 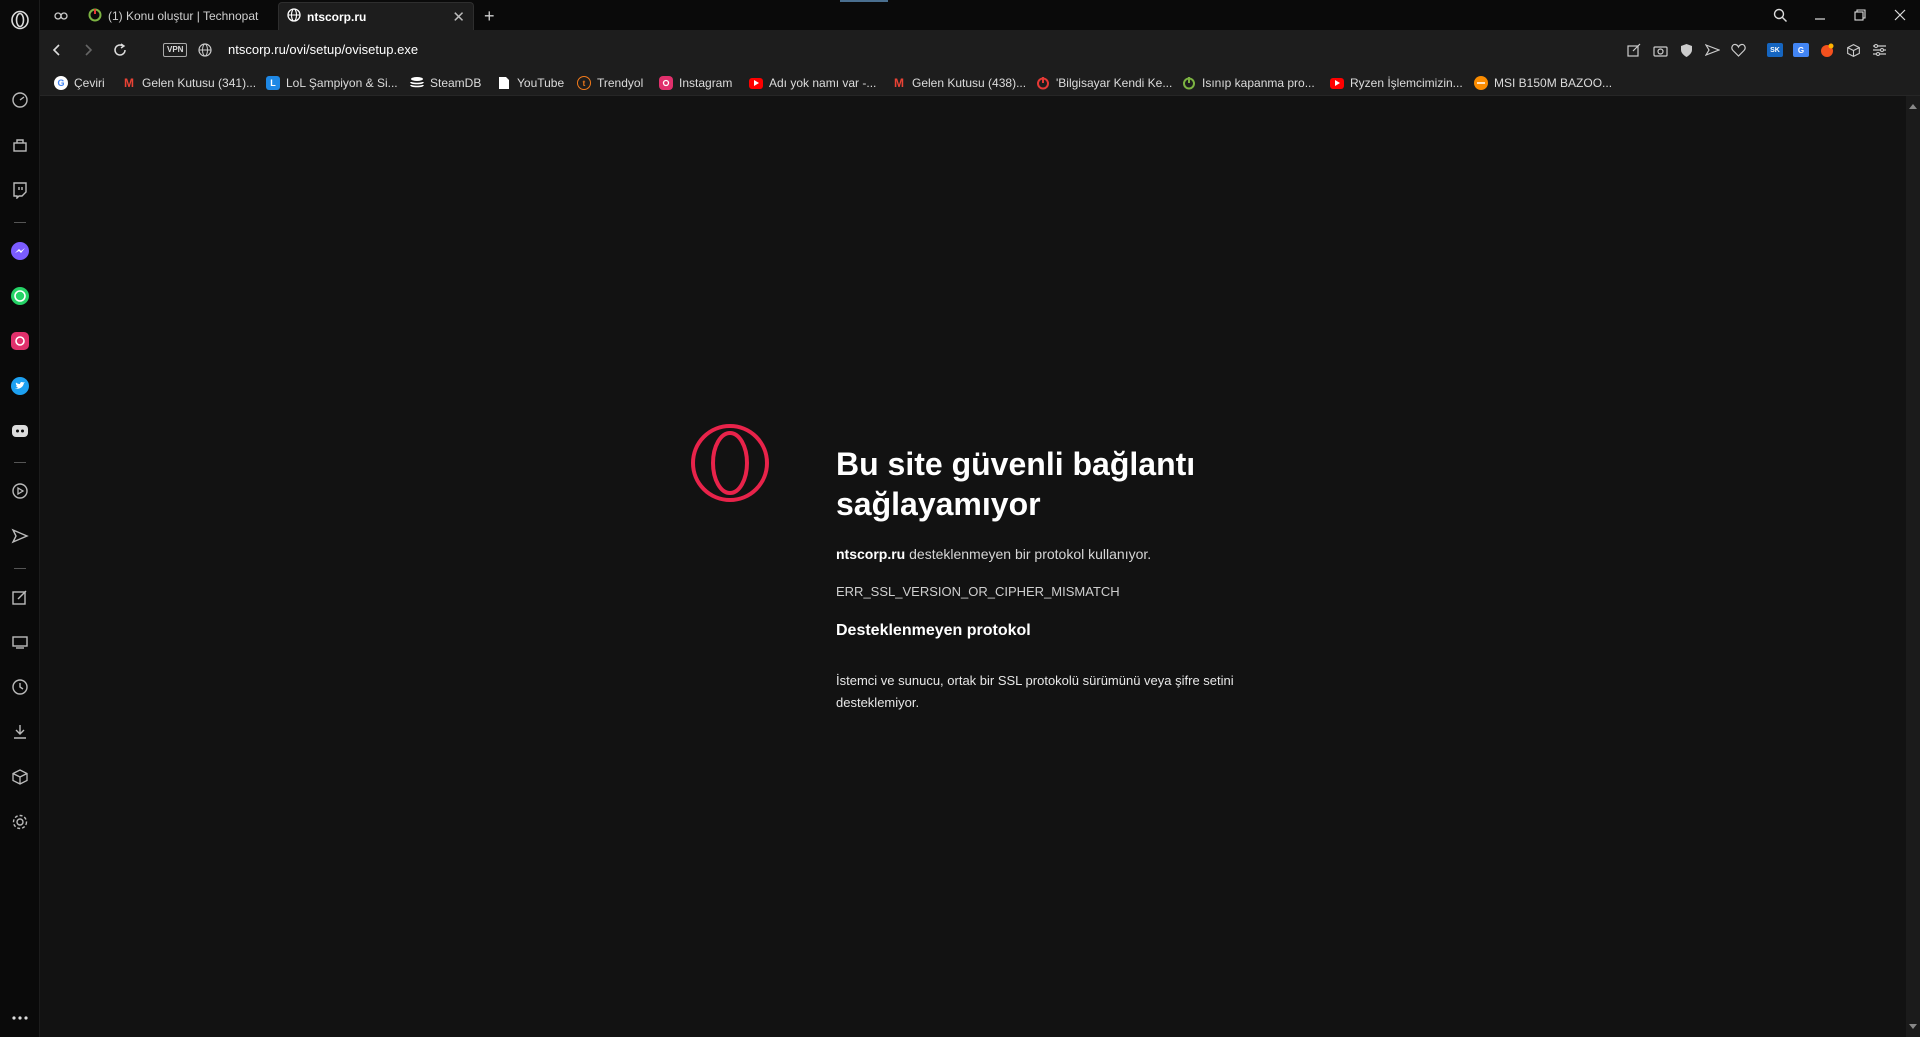 I want to click on opera-logo-icon, so click(x=730, y=465).